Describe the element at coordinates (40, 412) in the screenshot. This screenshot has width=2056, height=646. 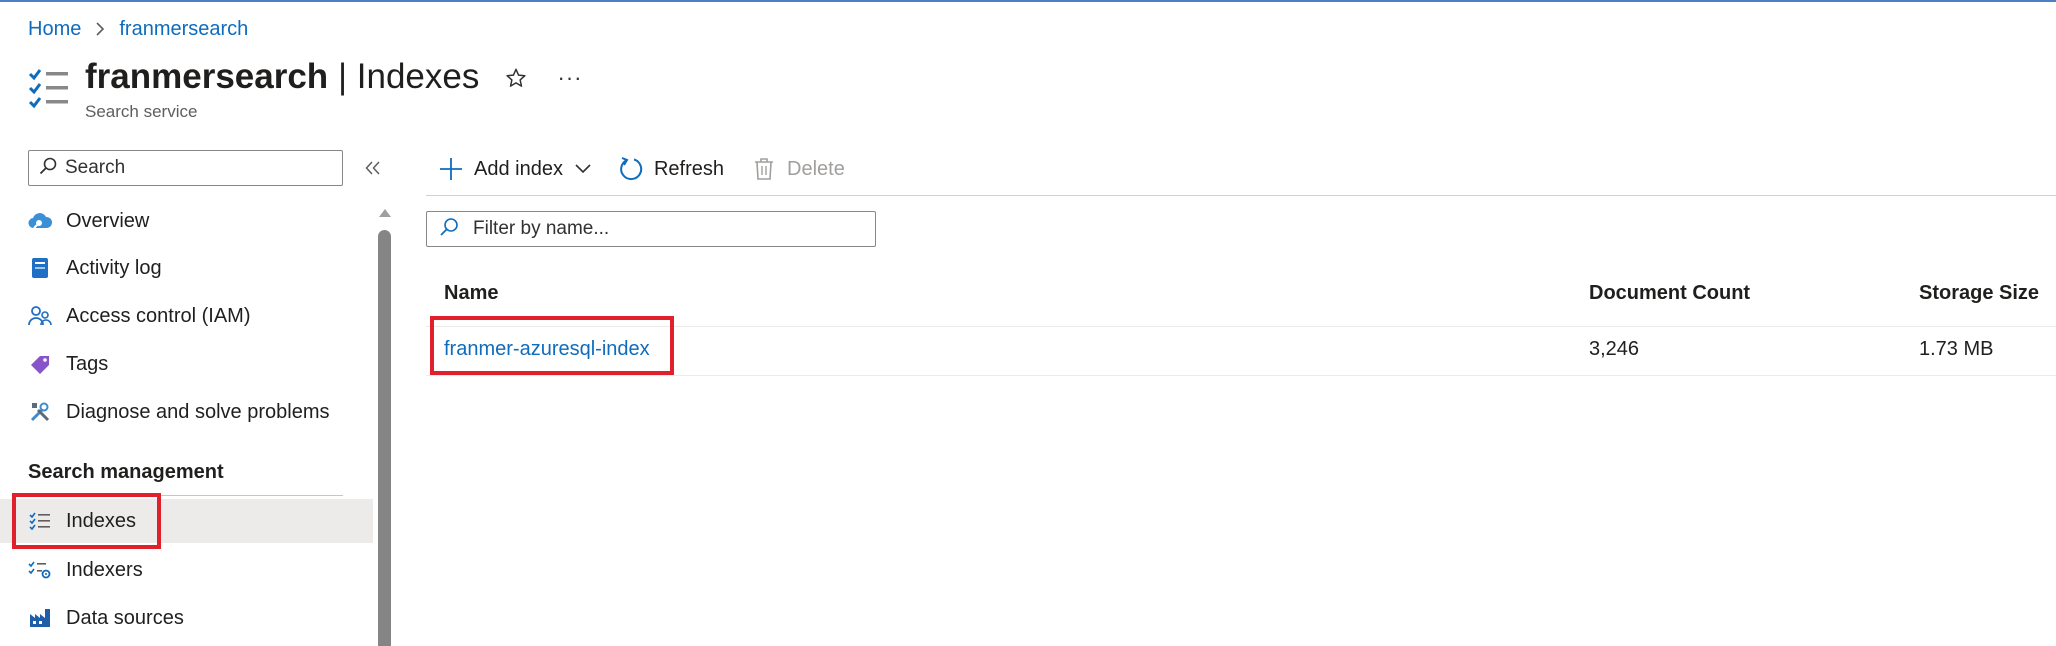
I see `wrench-icon` at that location.